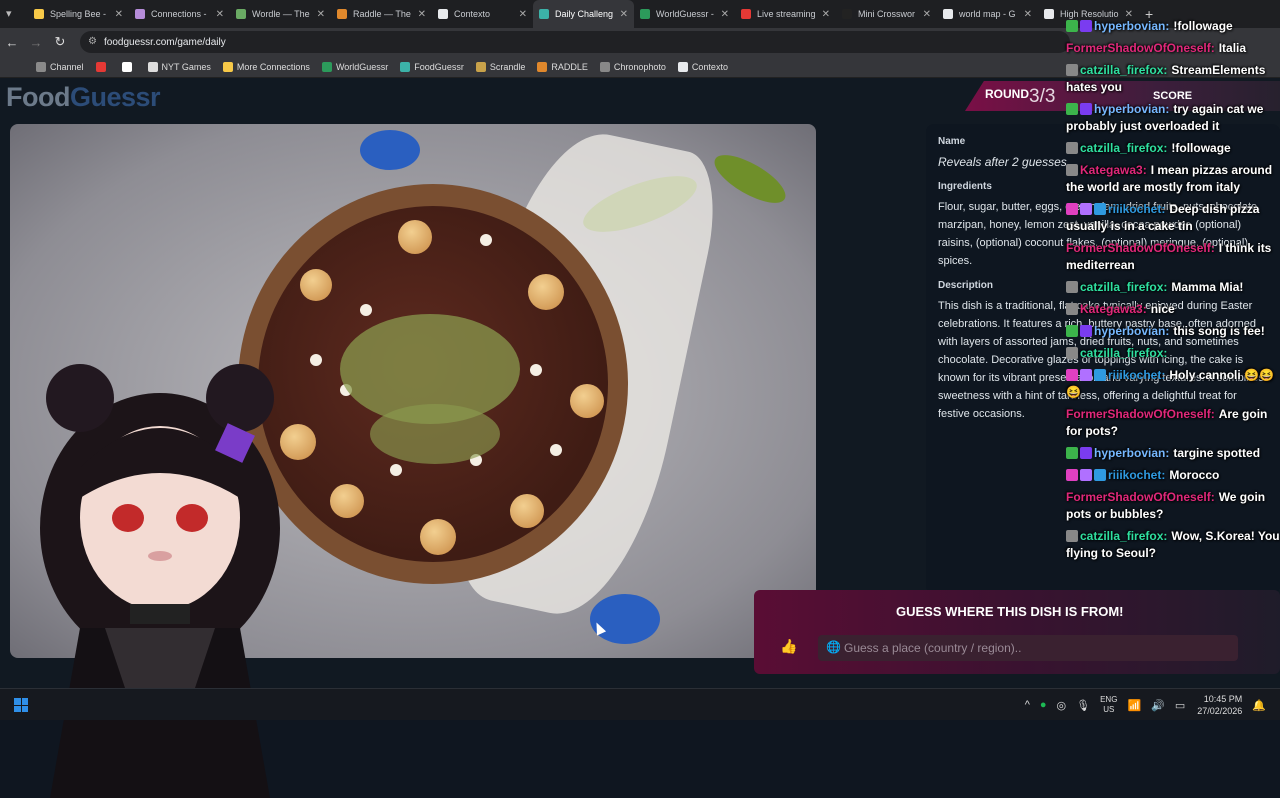  Describe the element at coordinates (750, 179) in the screenshot. I see `embroidery-leaf` at that location.